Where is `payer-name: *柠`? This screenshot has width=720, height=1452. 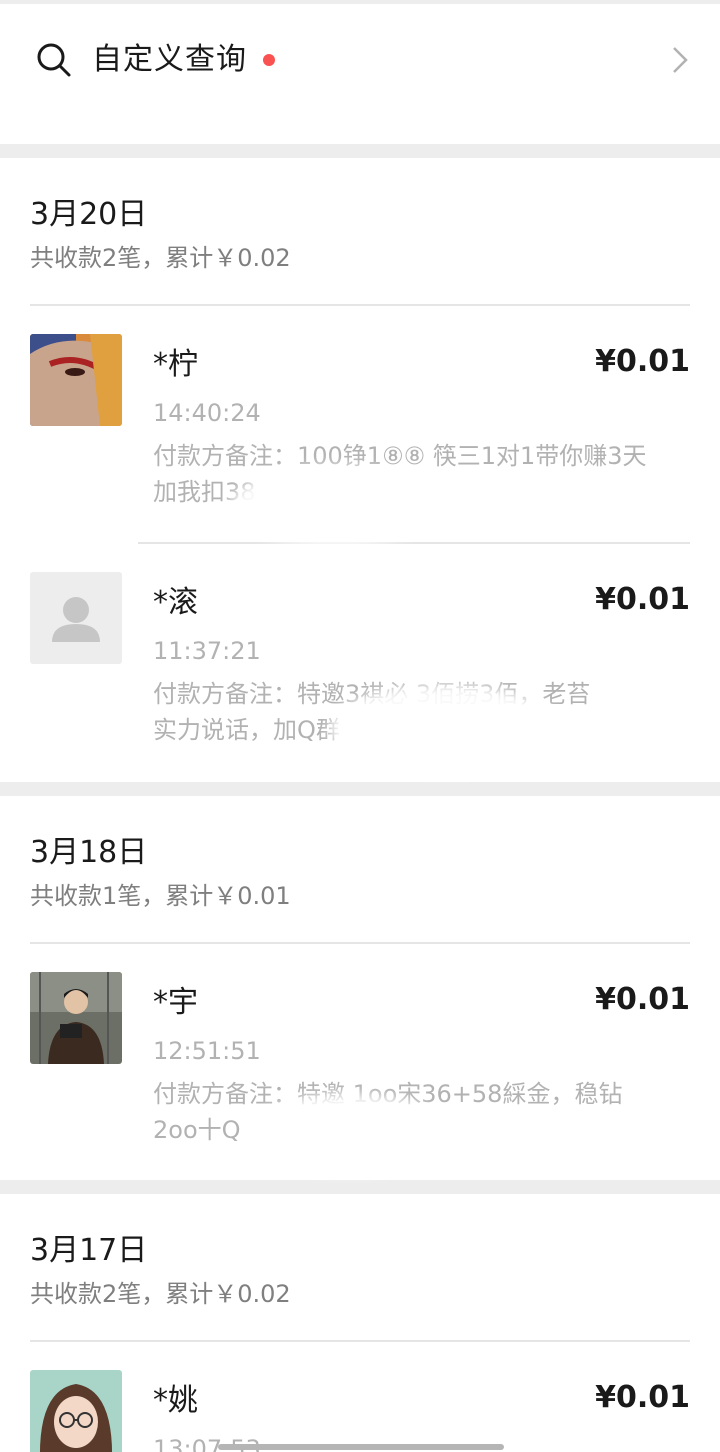 payer-name: *柠 is located at coordinates (175, 364).